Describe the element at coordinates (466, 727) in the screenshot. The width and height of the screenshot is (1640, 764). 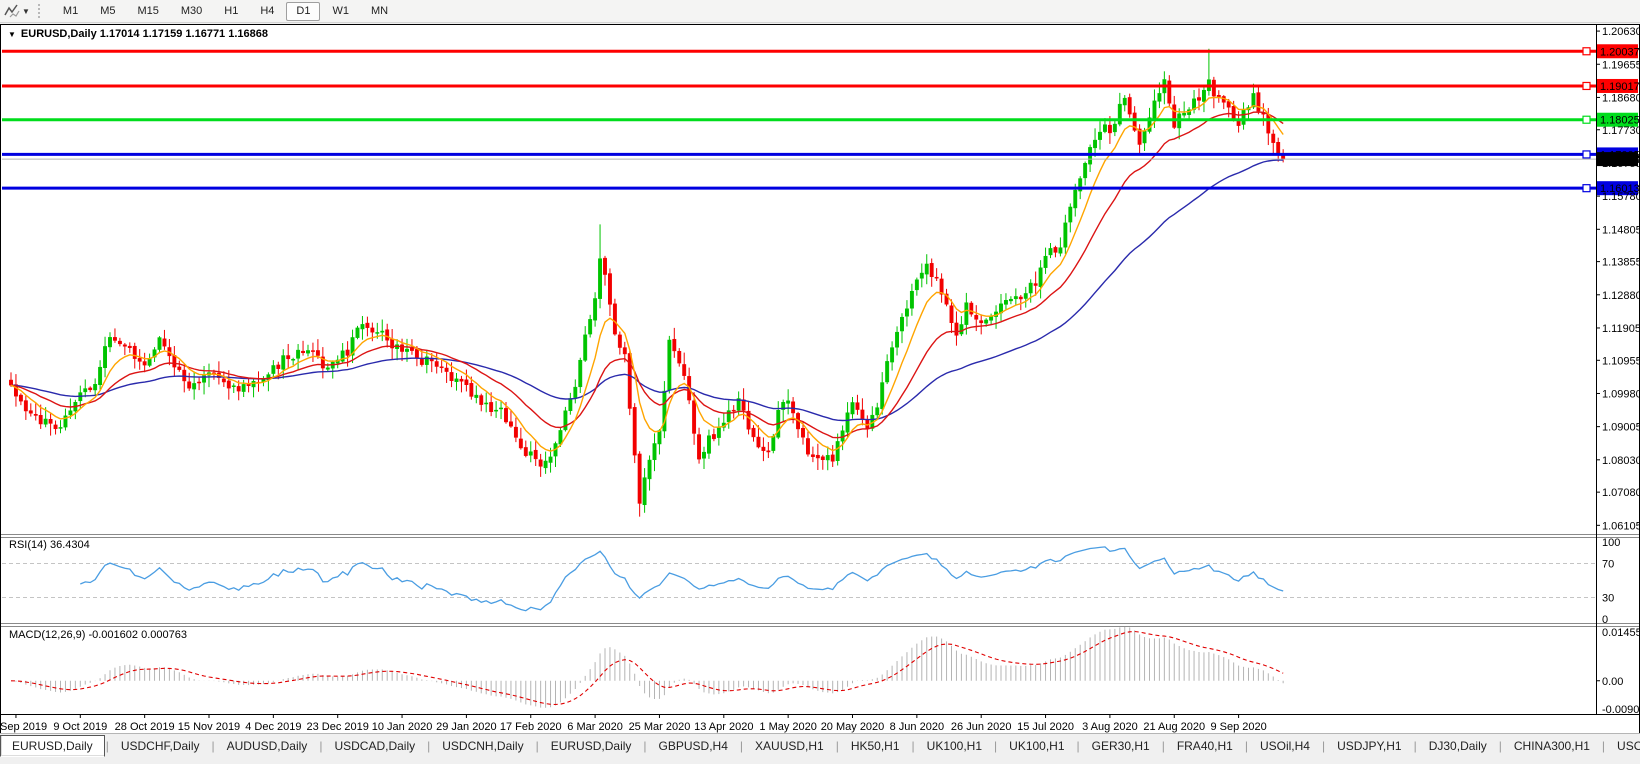
I see `svg-text: 29 Jan 2020` at that location.